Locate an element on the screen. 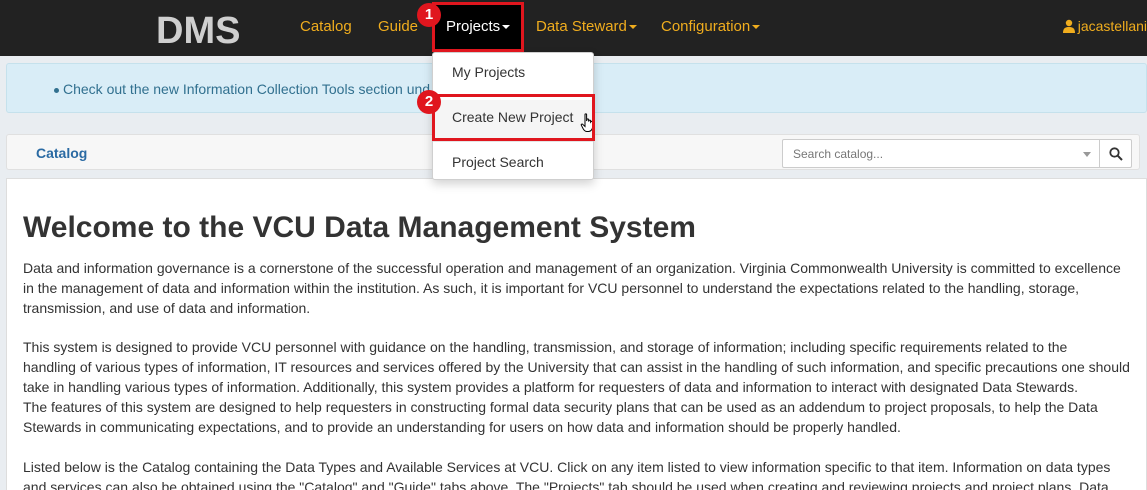 The height and width of the screenshot is (490, 1147). search-button is located at coordinates (1115, 153).